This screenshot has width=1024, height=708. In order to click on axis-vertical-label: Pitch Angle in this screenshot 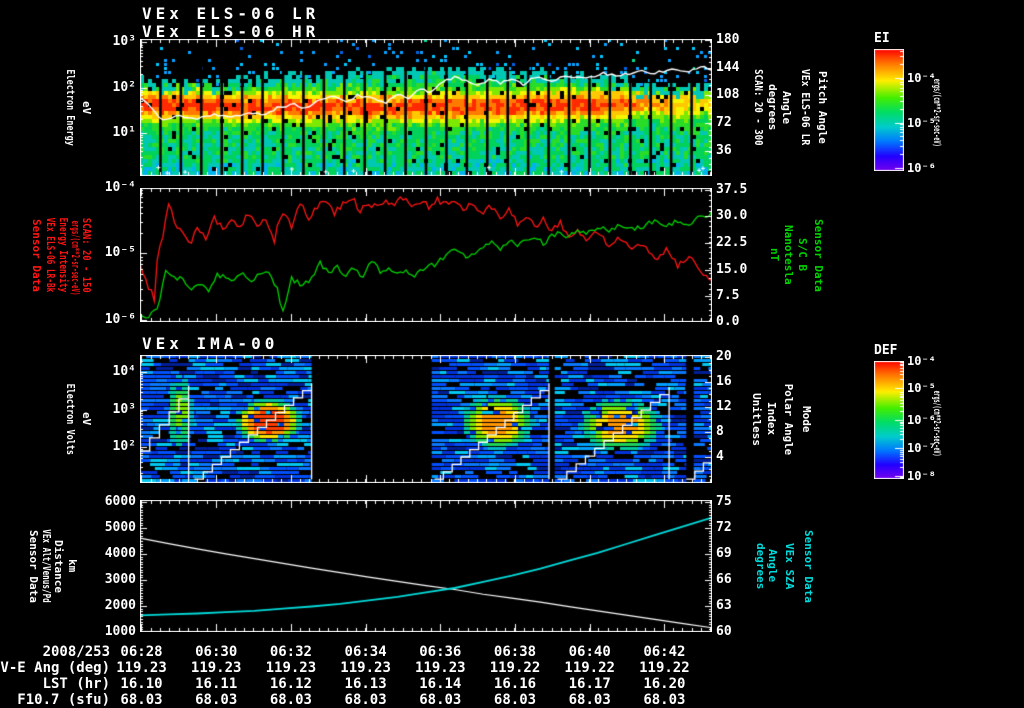, I will do `click(822, 107)`.